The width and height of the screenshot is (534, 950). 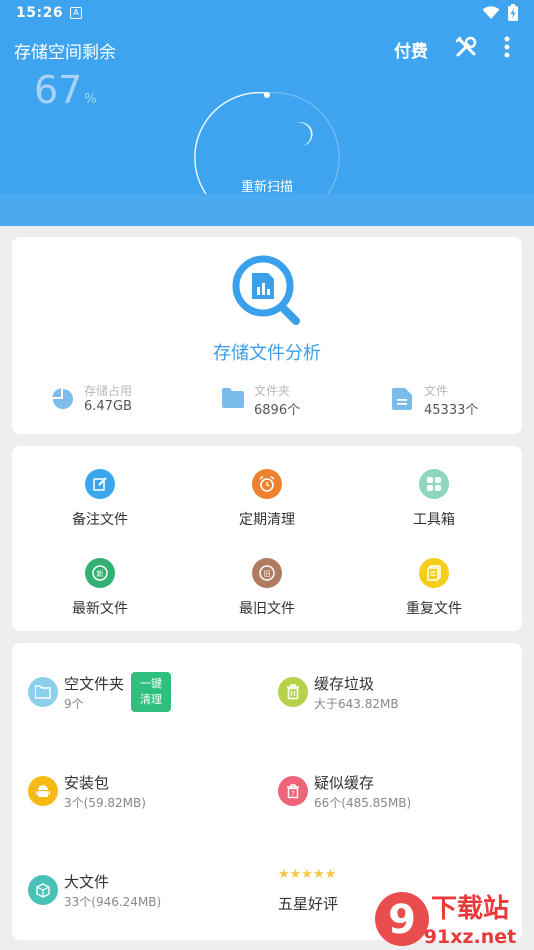 I want to click on notification-a-icon: A, so click(x=76, y=13).